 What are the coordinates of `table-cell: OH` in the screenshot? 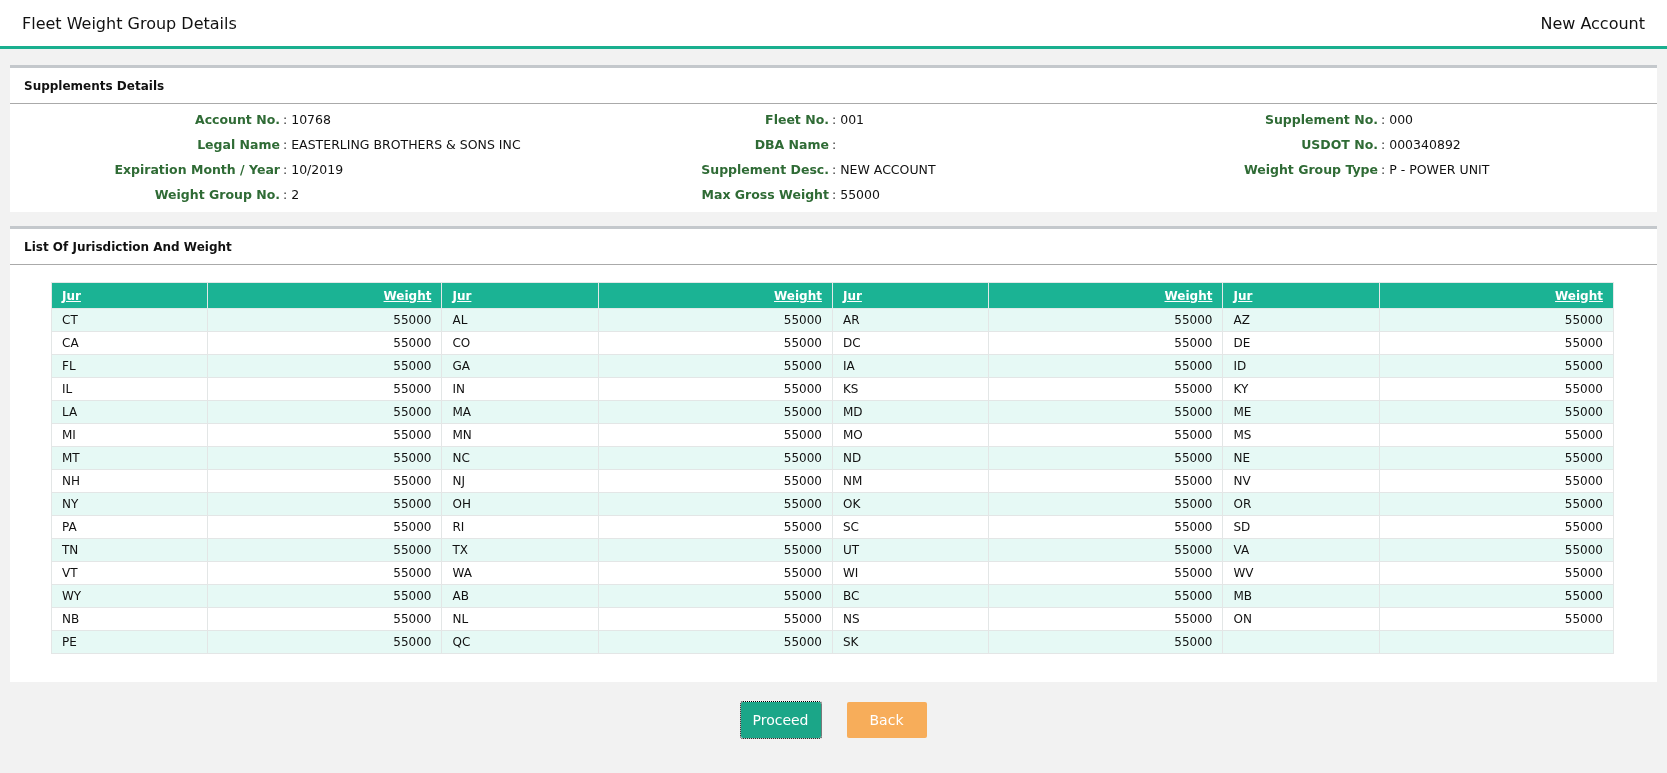 It's located at (520, 504).